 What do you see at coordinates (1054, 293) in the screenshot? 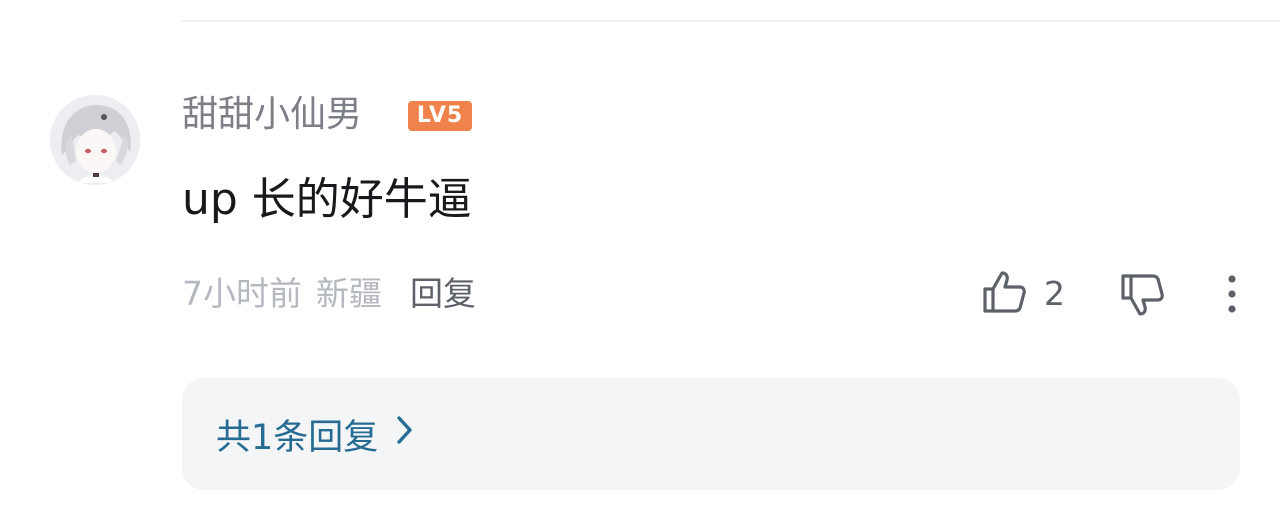
I see `like-count: 2` at bounding box center [1054, 293].